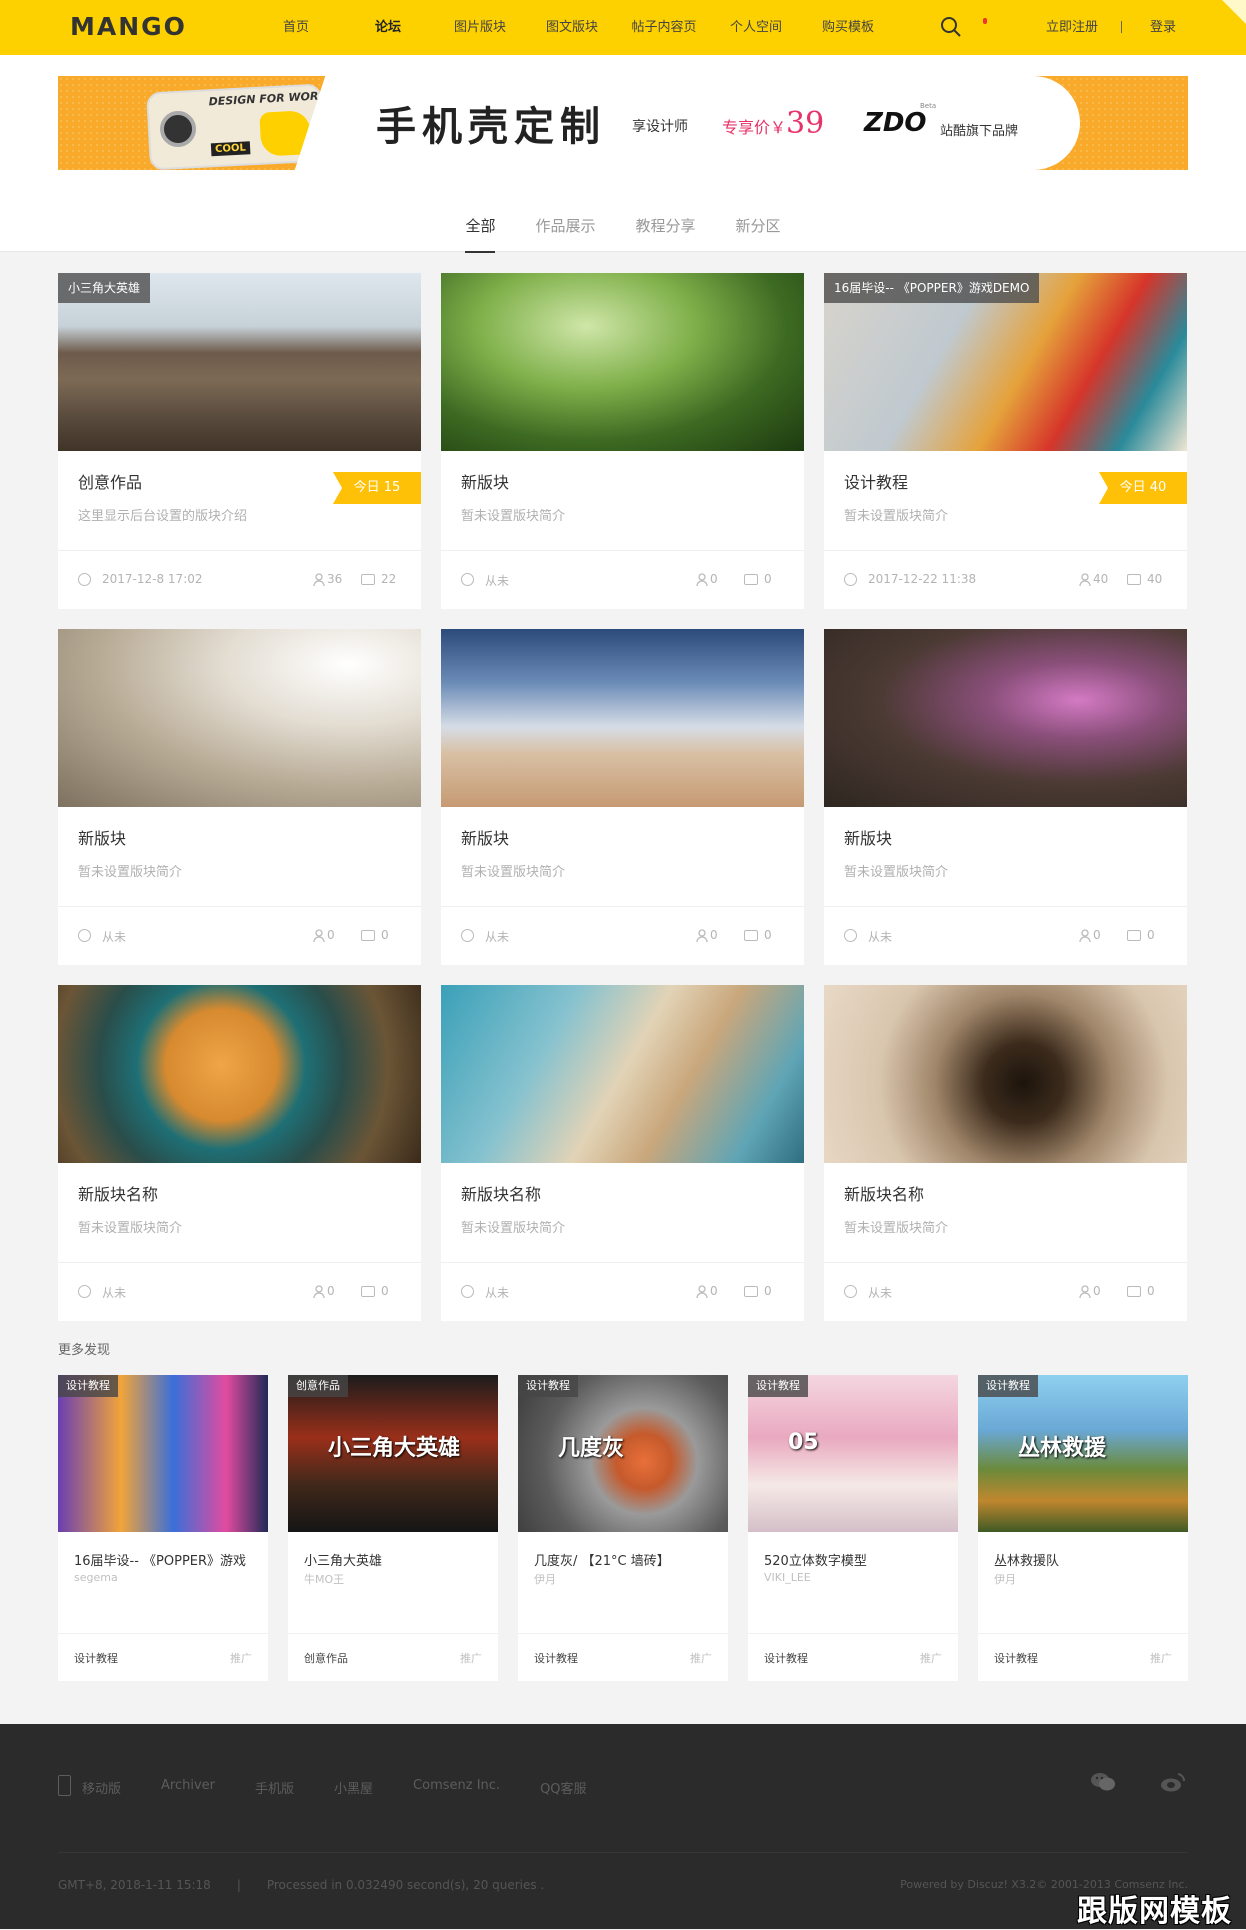 Image resolution: width=1246 pixels, height=1930 pixels. I want to click on discover-card: 05 设计教程 520立体数字模型 VIKI_LEE 设计教程 推广, so click(853, 1528).